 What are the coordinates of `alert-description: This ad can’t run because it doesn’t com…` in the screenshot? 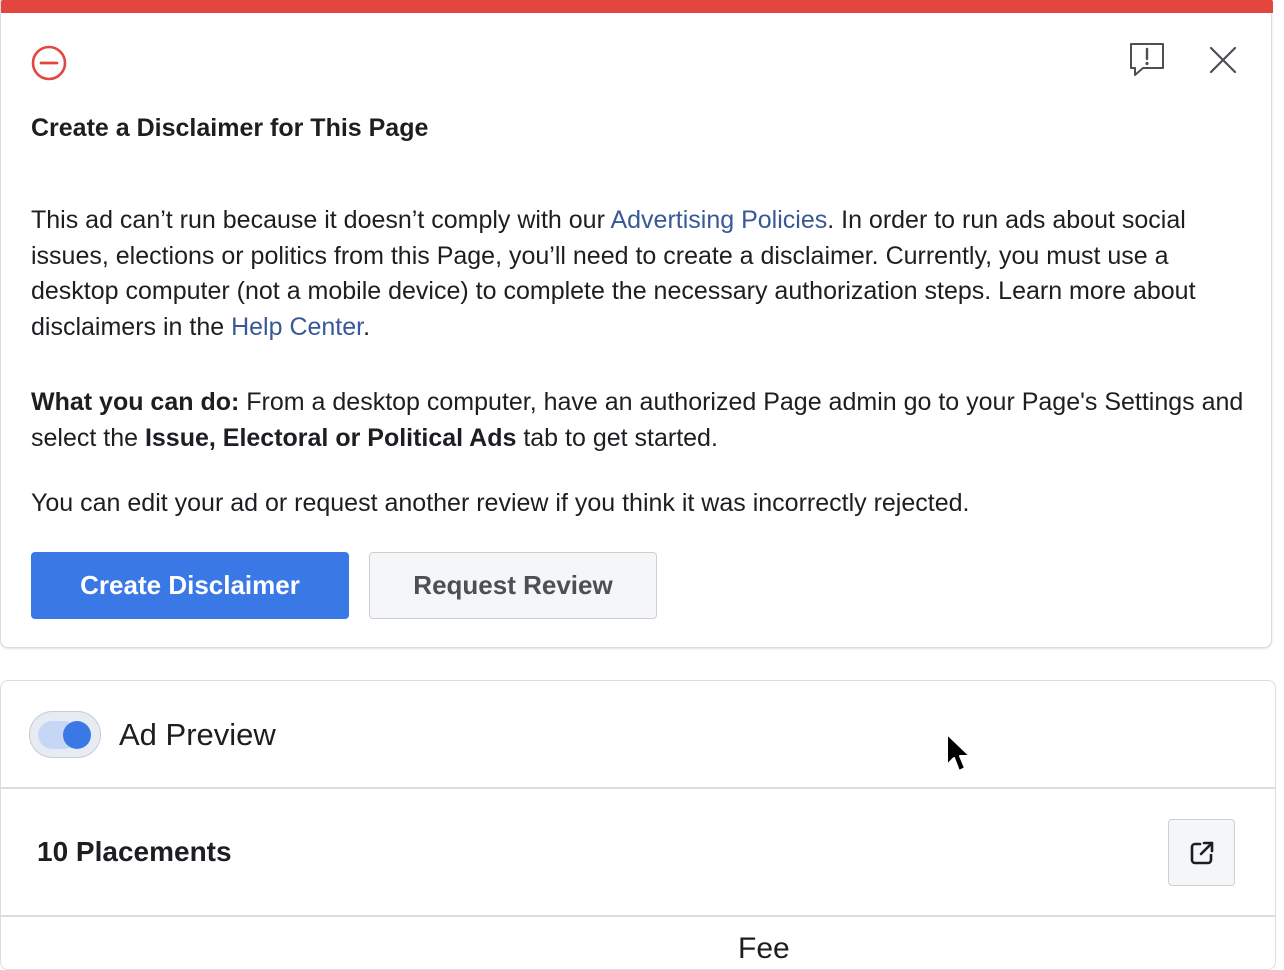 It's located at (641, 274).